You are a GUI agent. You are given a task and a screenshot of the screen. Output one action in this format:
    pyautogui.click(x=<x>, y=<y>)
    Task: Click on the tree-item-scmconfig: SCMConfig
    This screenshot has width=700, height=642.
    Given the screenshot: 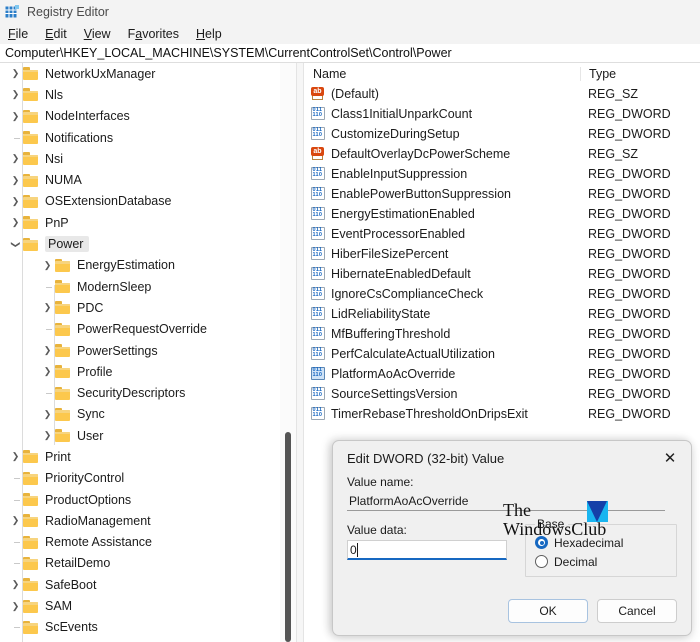 What is the action you would take?
    pyautogui.click(x=148, y=640)
    